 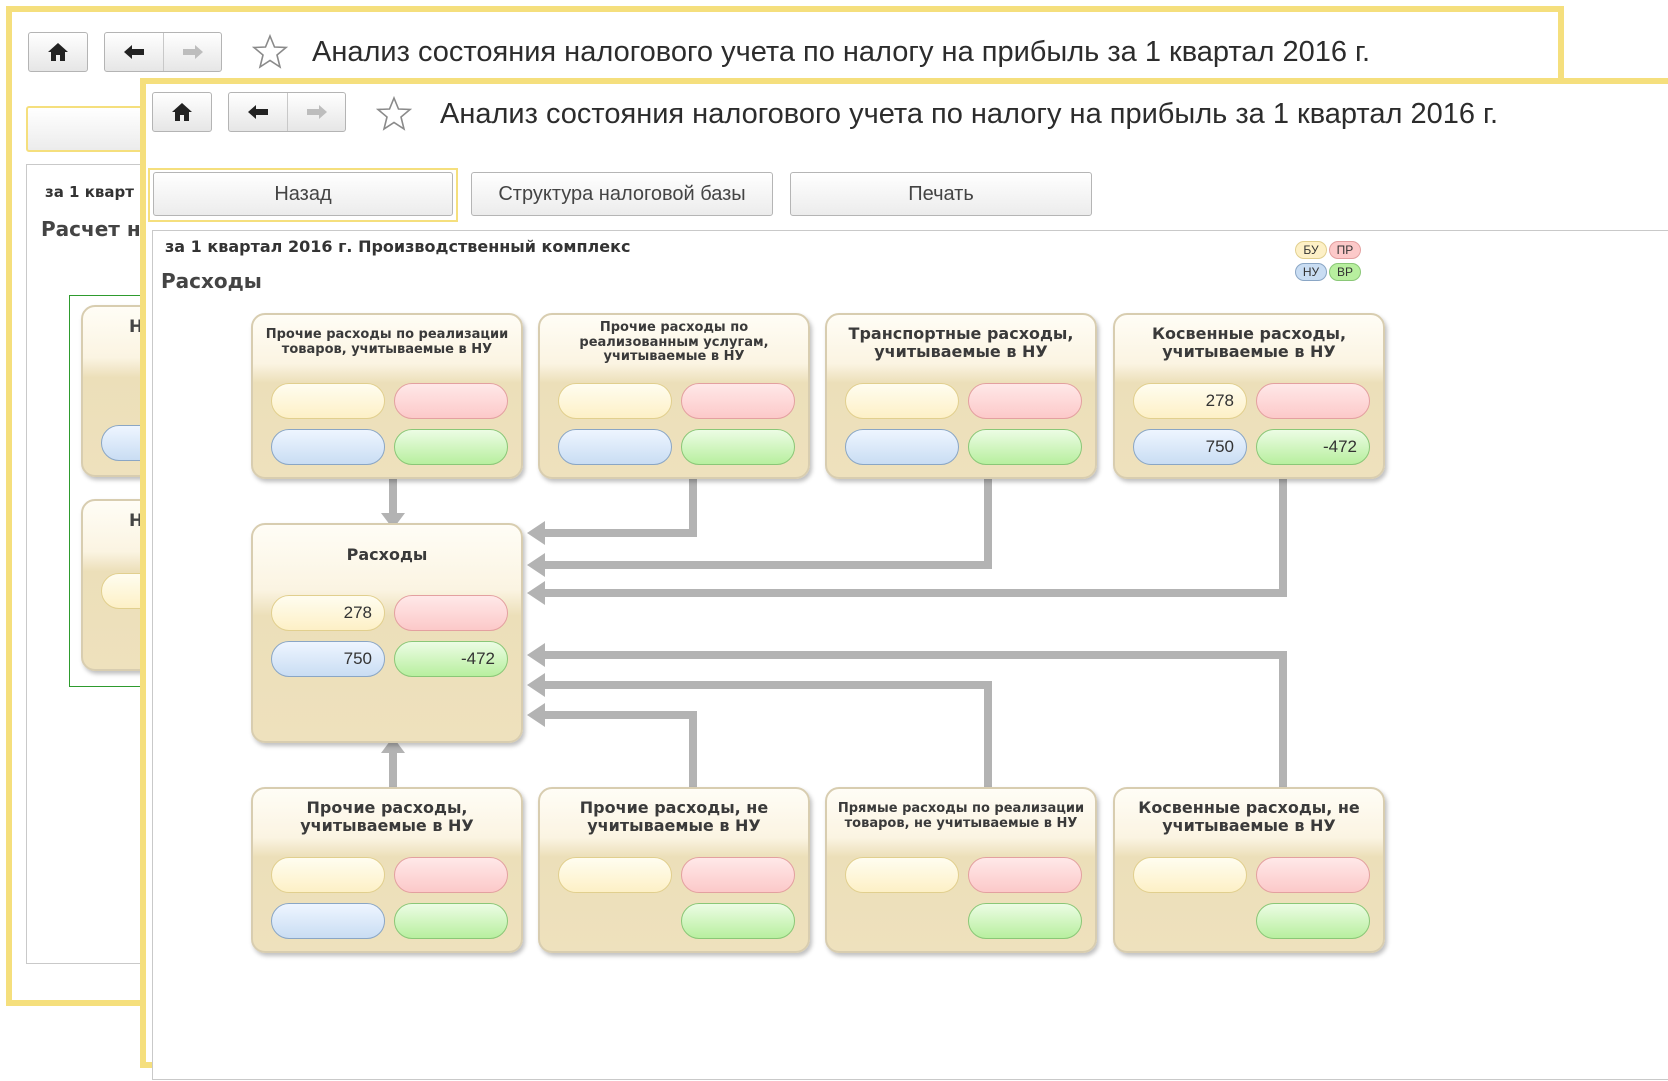 What do you see at coordinates (1249, 342) in the screenshot?
I see `card-title: Косвенные расходы, учитываемые в НУ` at bounding box center [1249, 342].